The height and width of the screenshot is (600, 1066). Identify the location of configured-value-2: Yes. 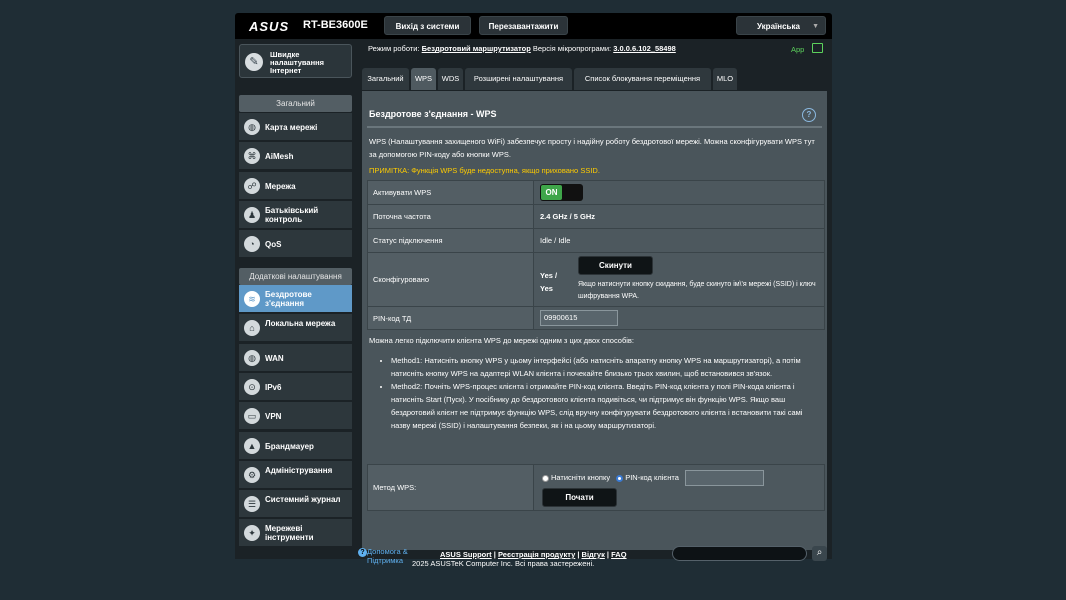
(546, 288).